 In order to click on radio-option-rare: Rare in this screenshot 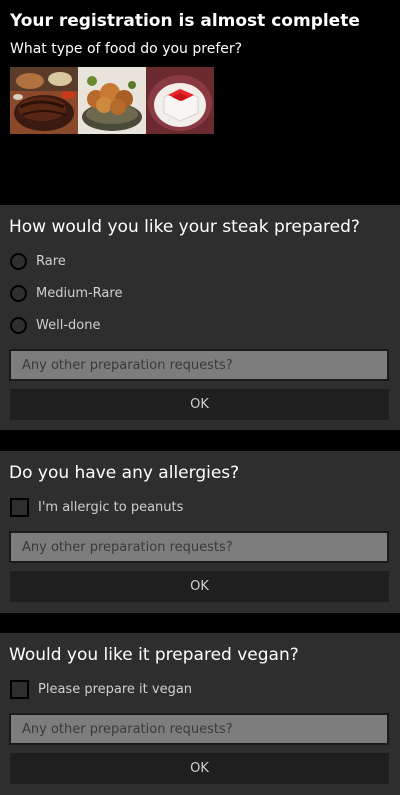, I will do `click(38, 261)`.